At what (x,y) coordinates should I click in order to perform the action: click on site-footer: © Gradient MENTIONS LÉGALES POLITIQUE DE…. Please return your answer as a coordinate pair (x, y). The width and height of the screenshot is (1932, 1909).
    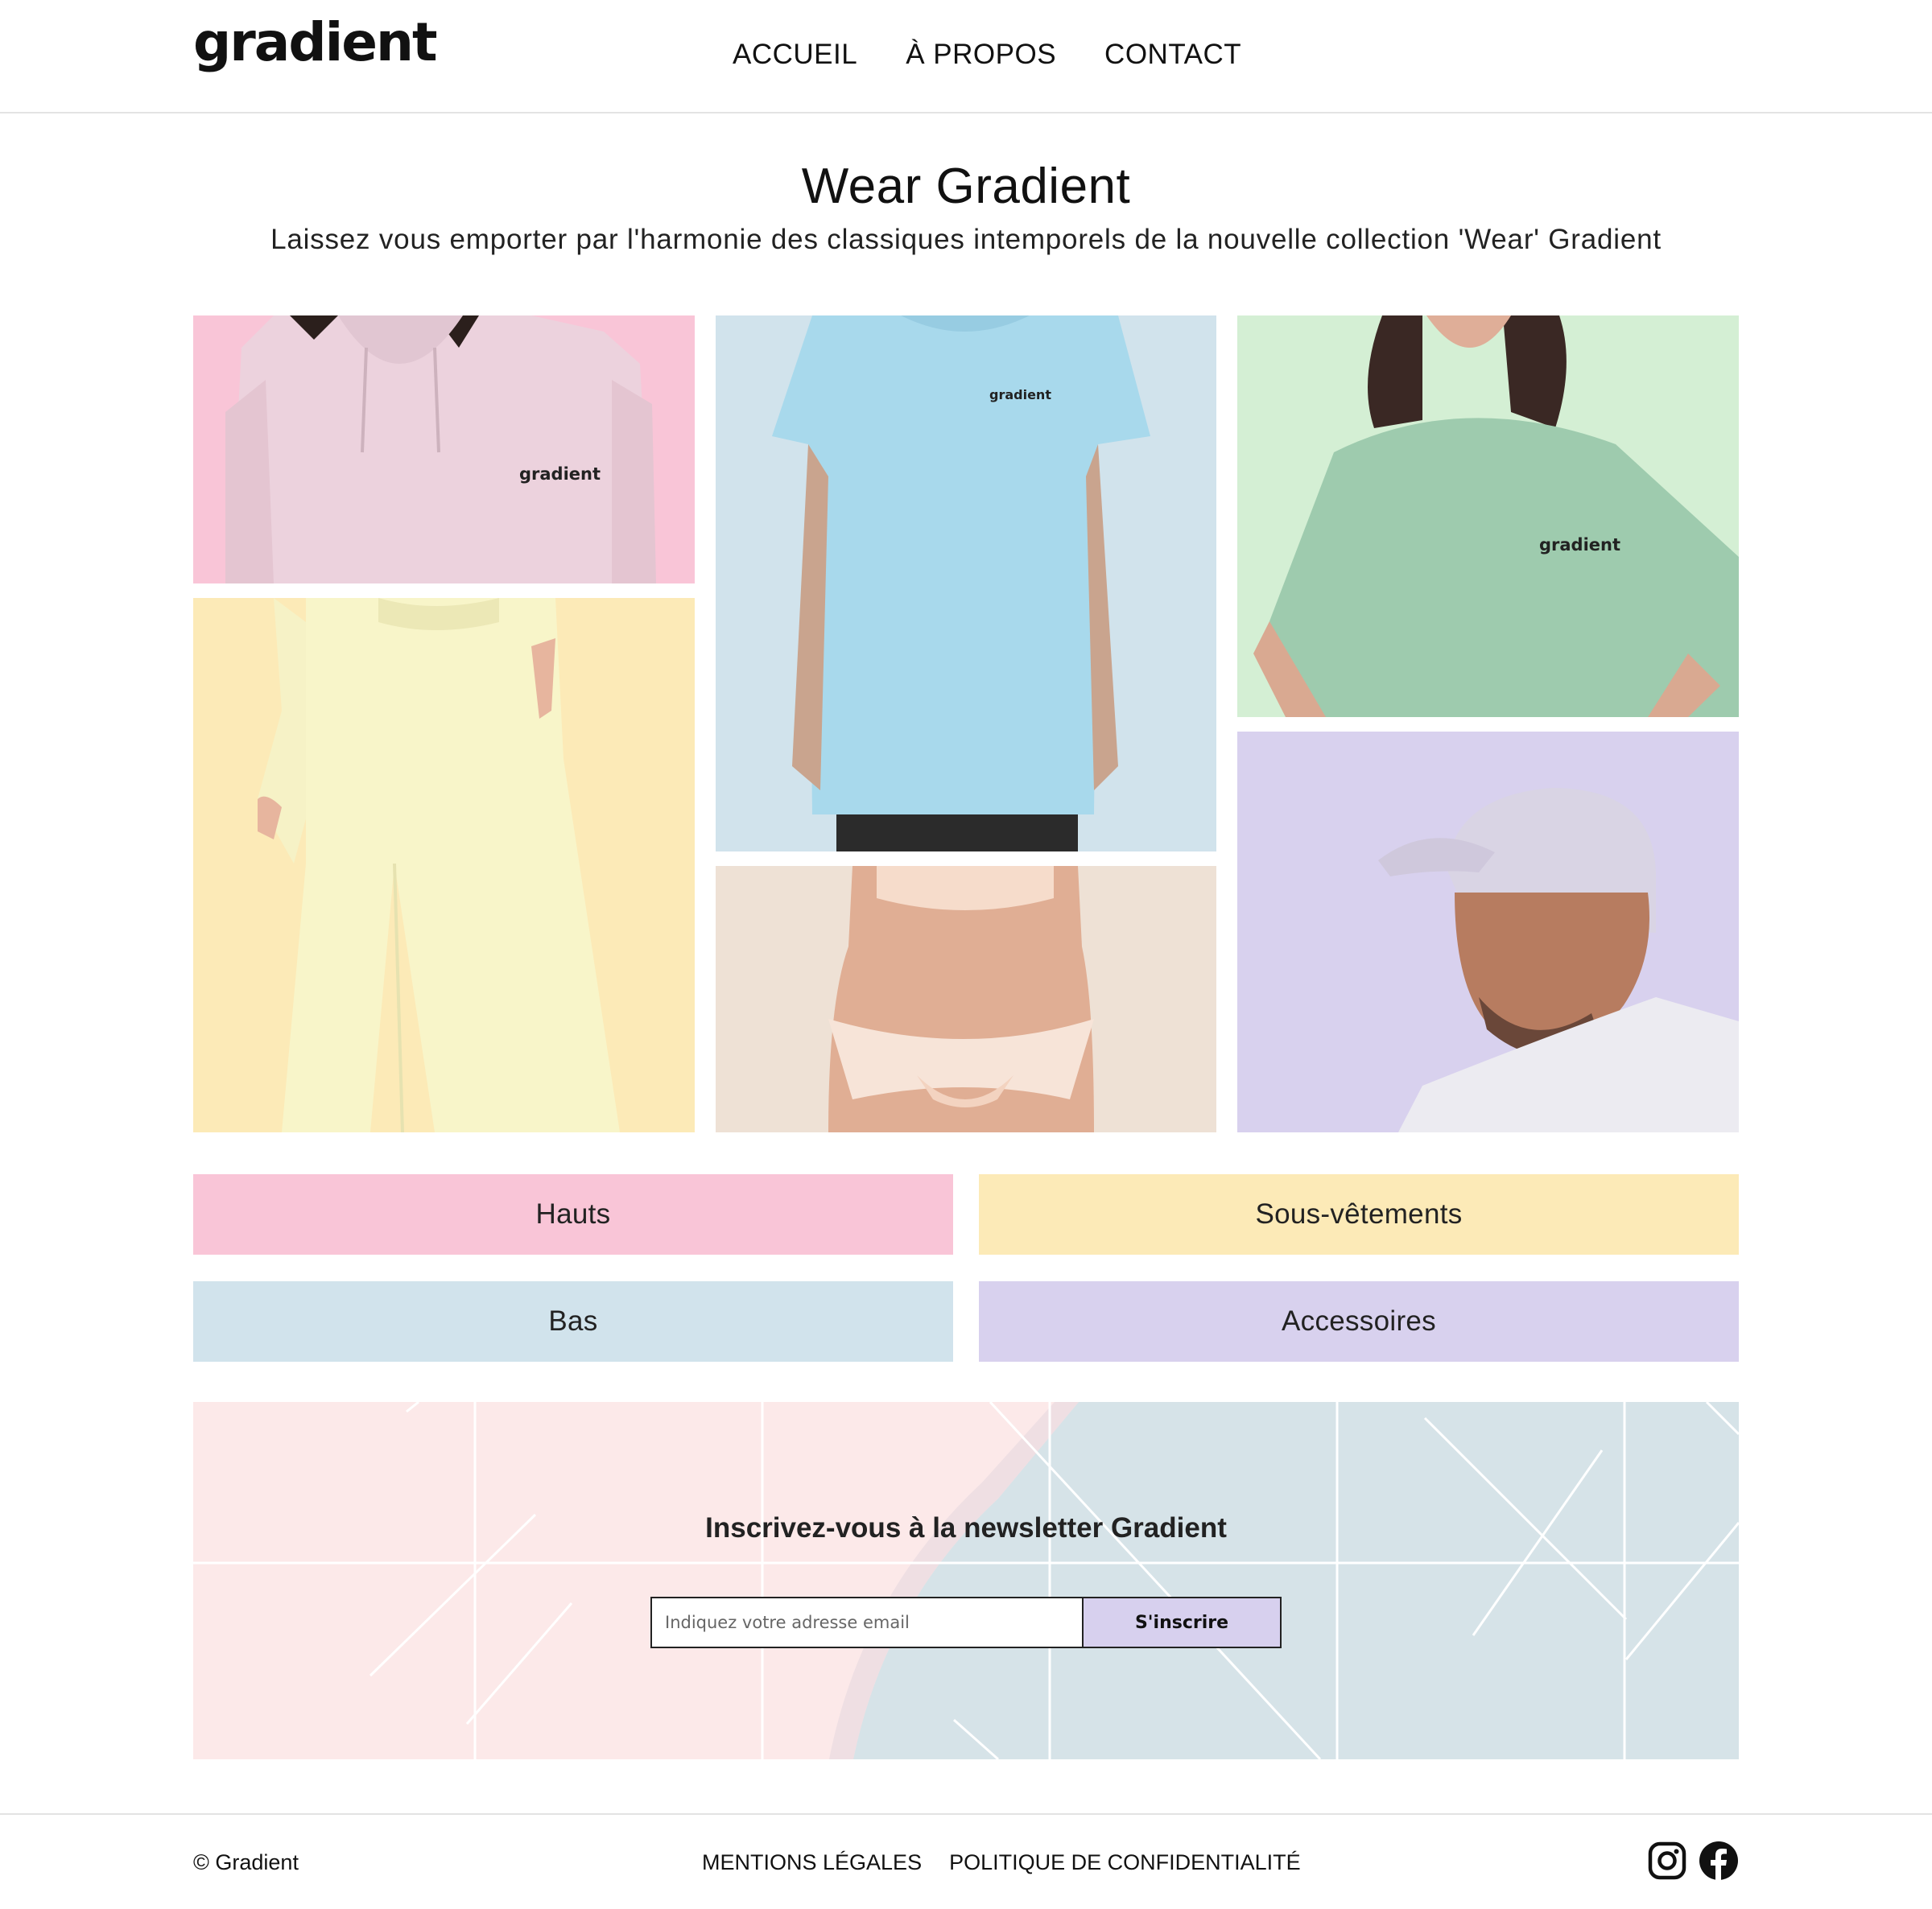
    Looking at the image, I should click on (966, 1861).